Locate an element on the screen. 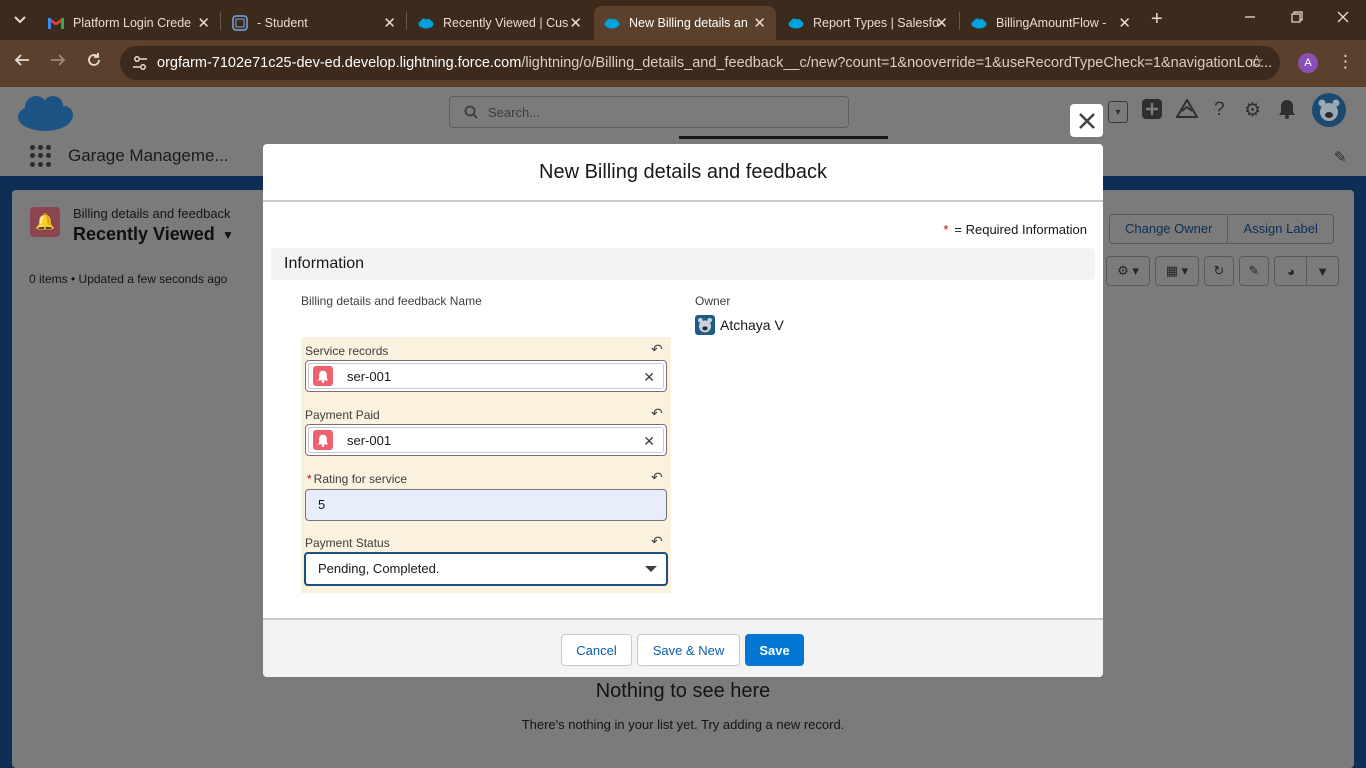 This screenshot has height=768, width=1366. service-records-value: ser-001 is located at coordinates (369, 376).